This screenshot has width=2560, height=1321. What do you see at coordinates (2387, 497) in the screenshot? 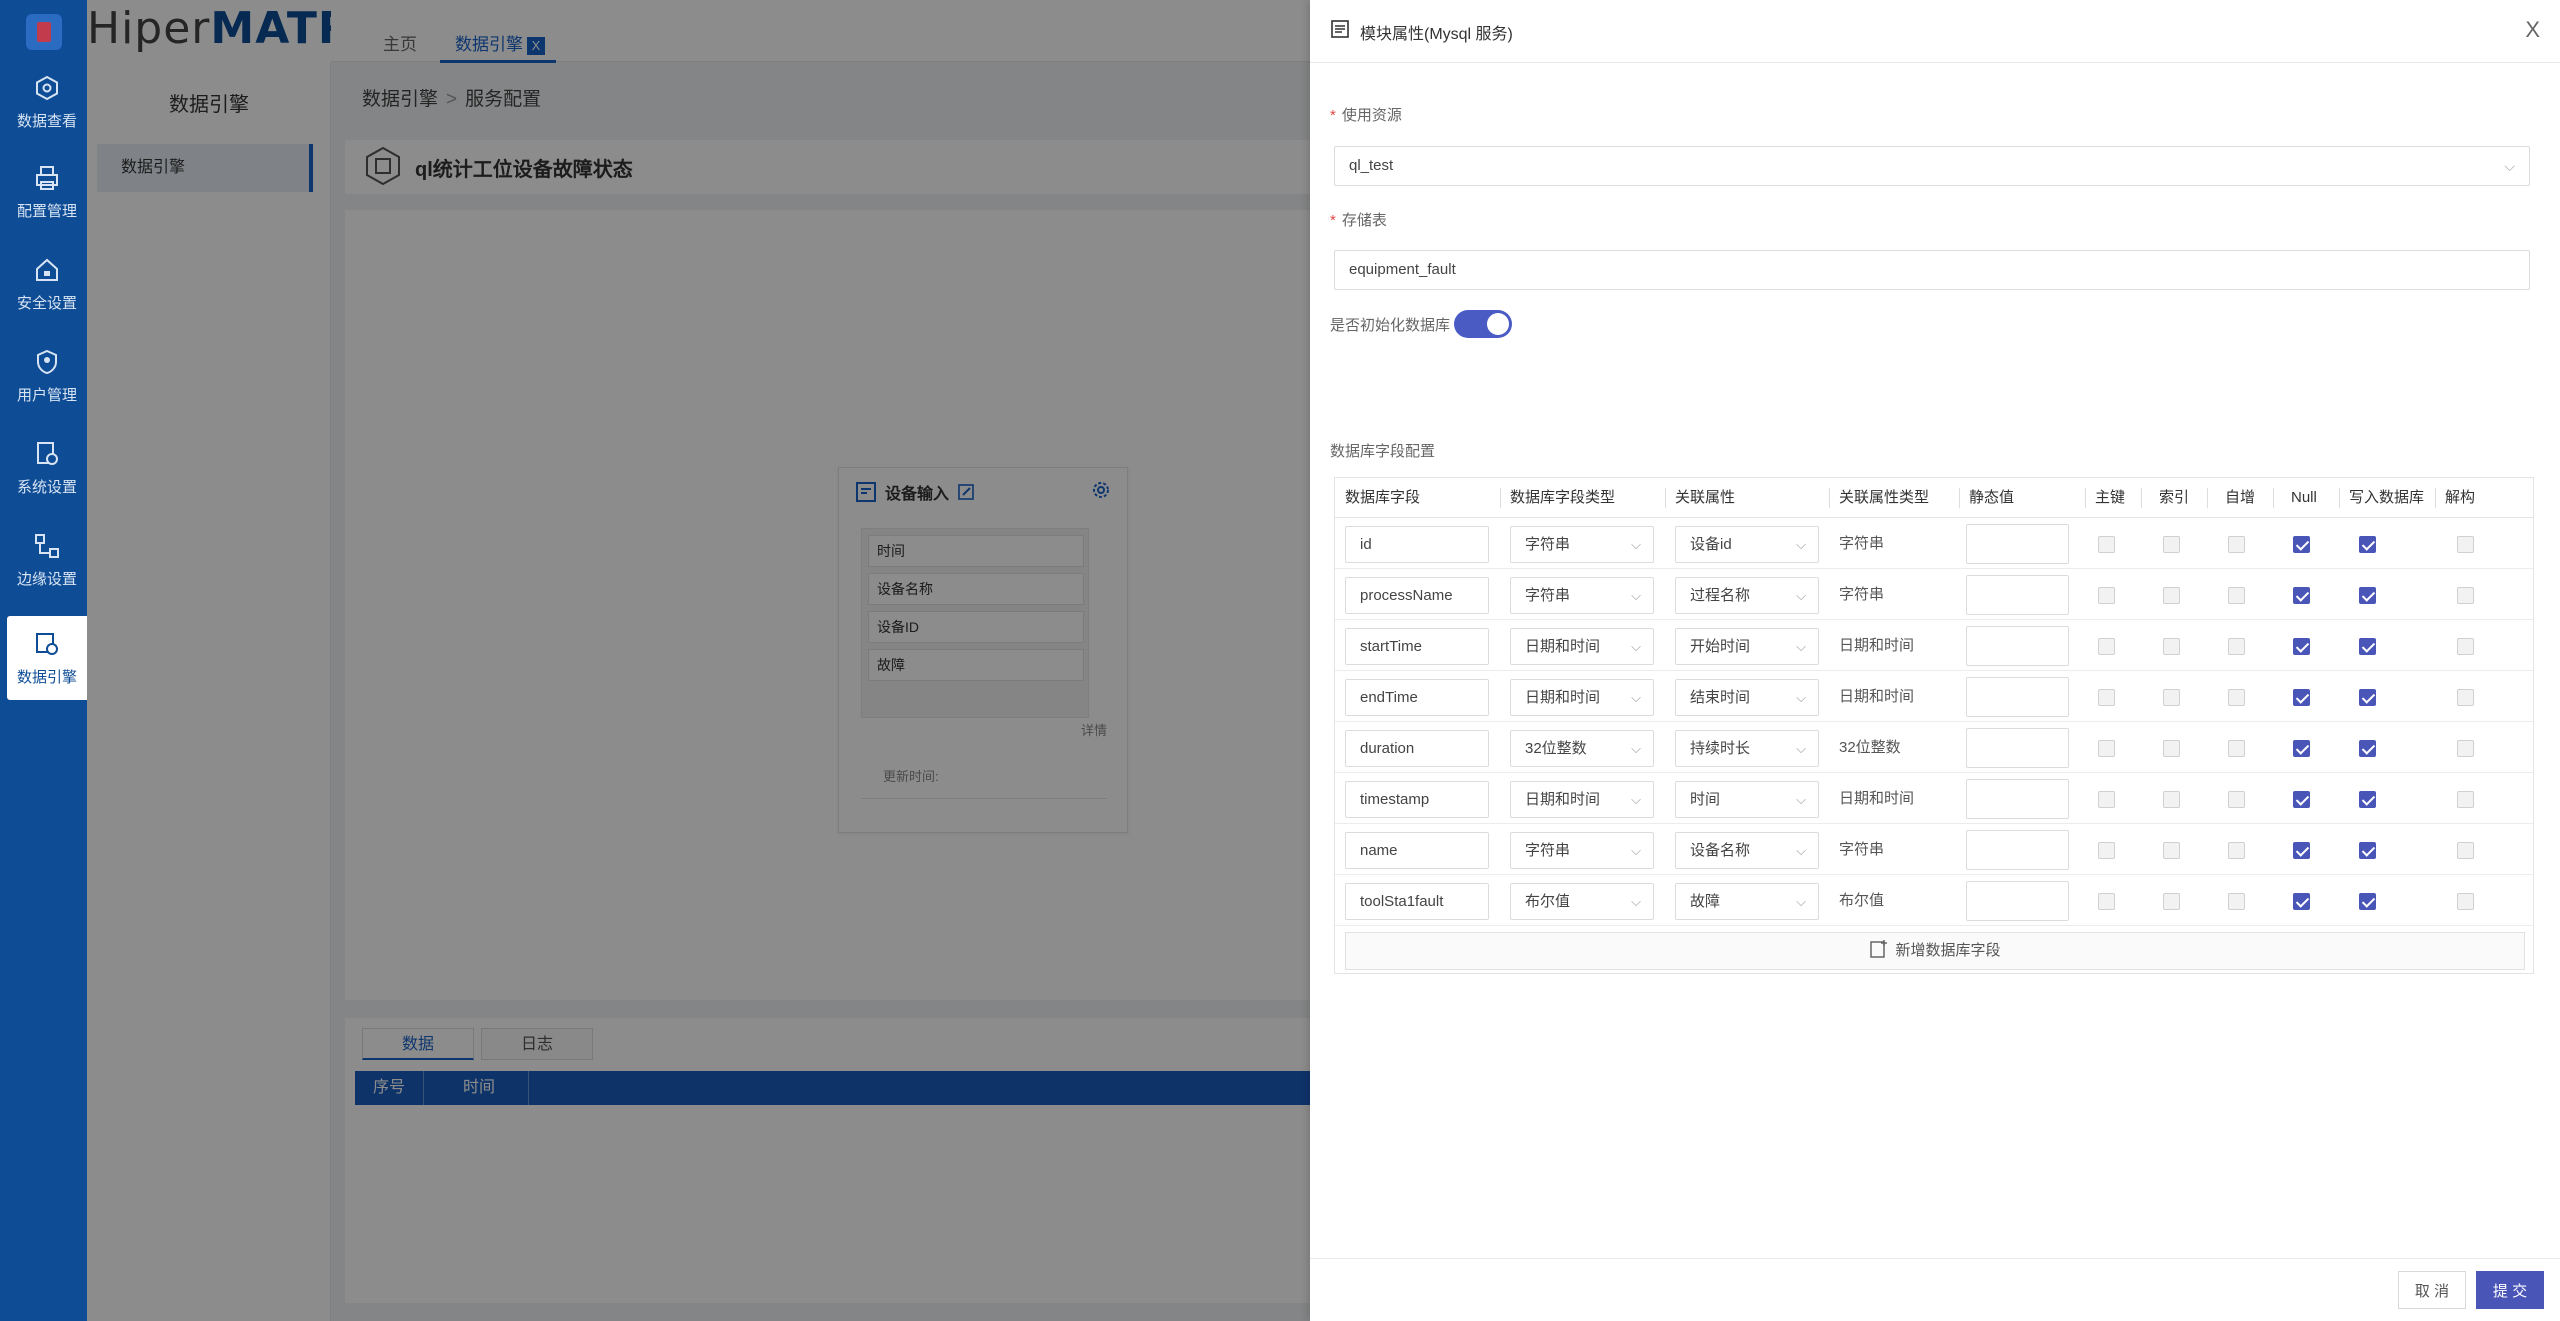
I see `column-header: 写入数据库` at bounding box center [2387, 497].